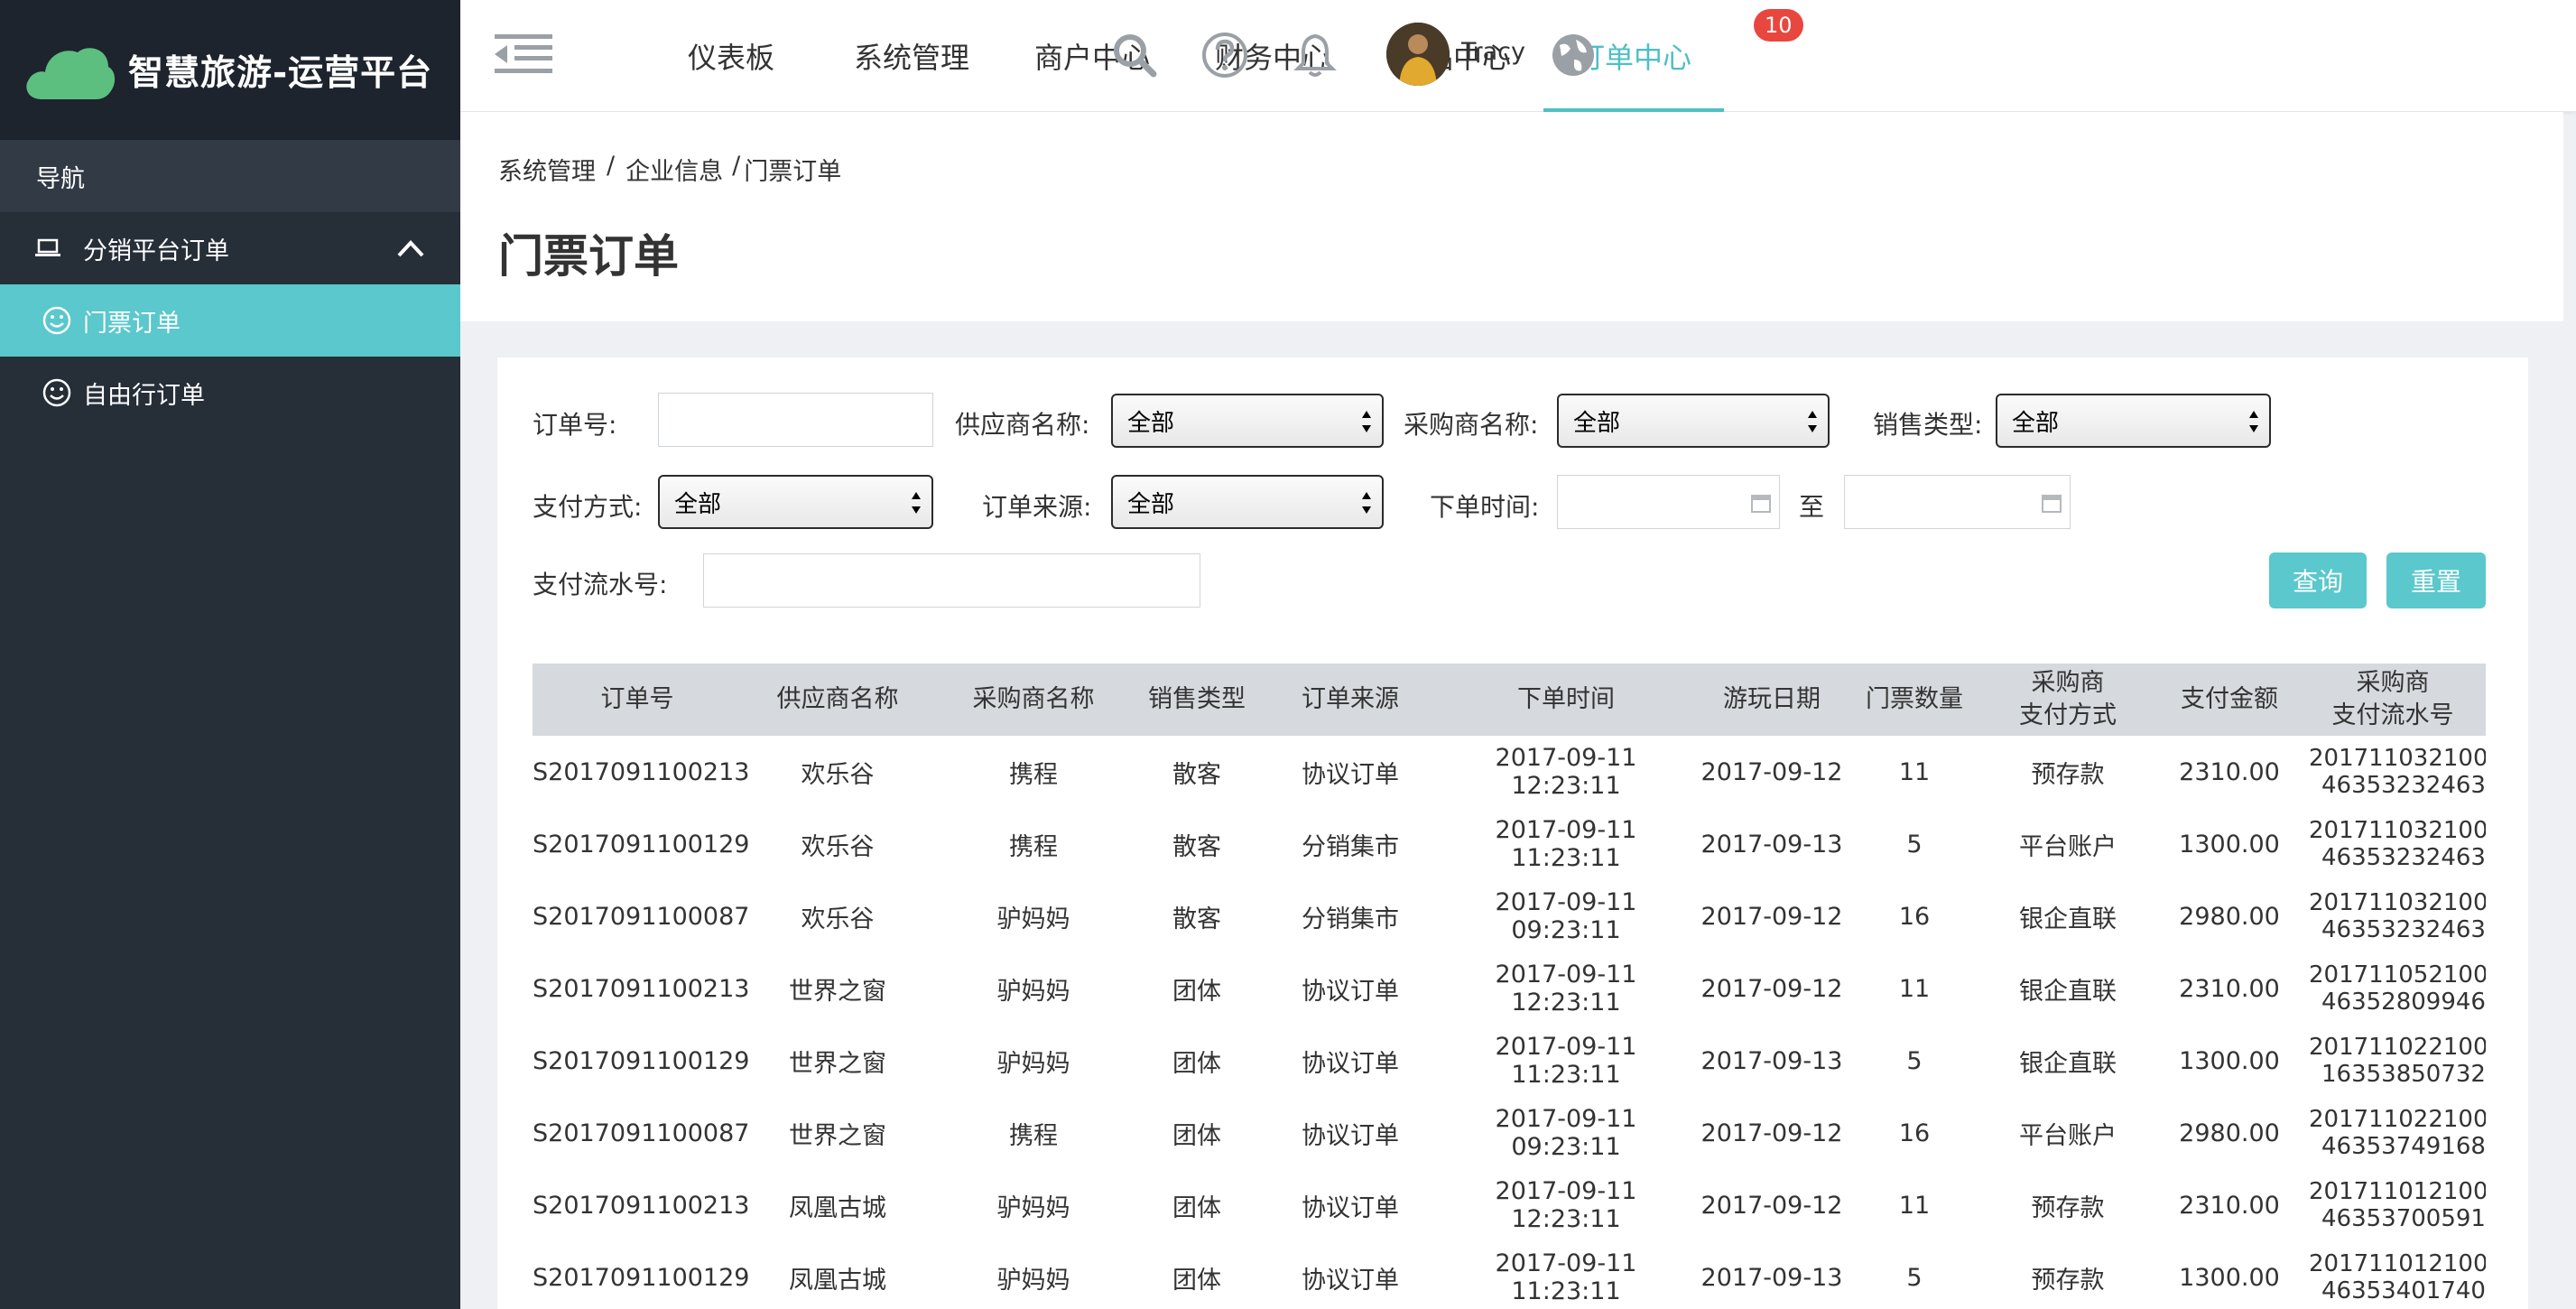 The width and height of the screenshot is (2576, 1309). I want to click on table-cell: 凤凰古城, so click(837, 1208).